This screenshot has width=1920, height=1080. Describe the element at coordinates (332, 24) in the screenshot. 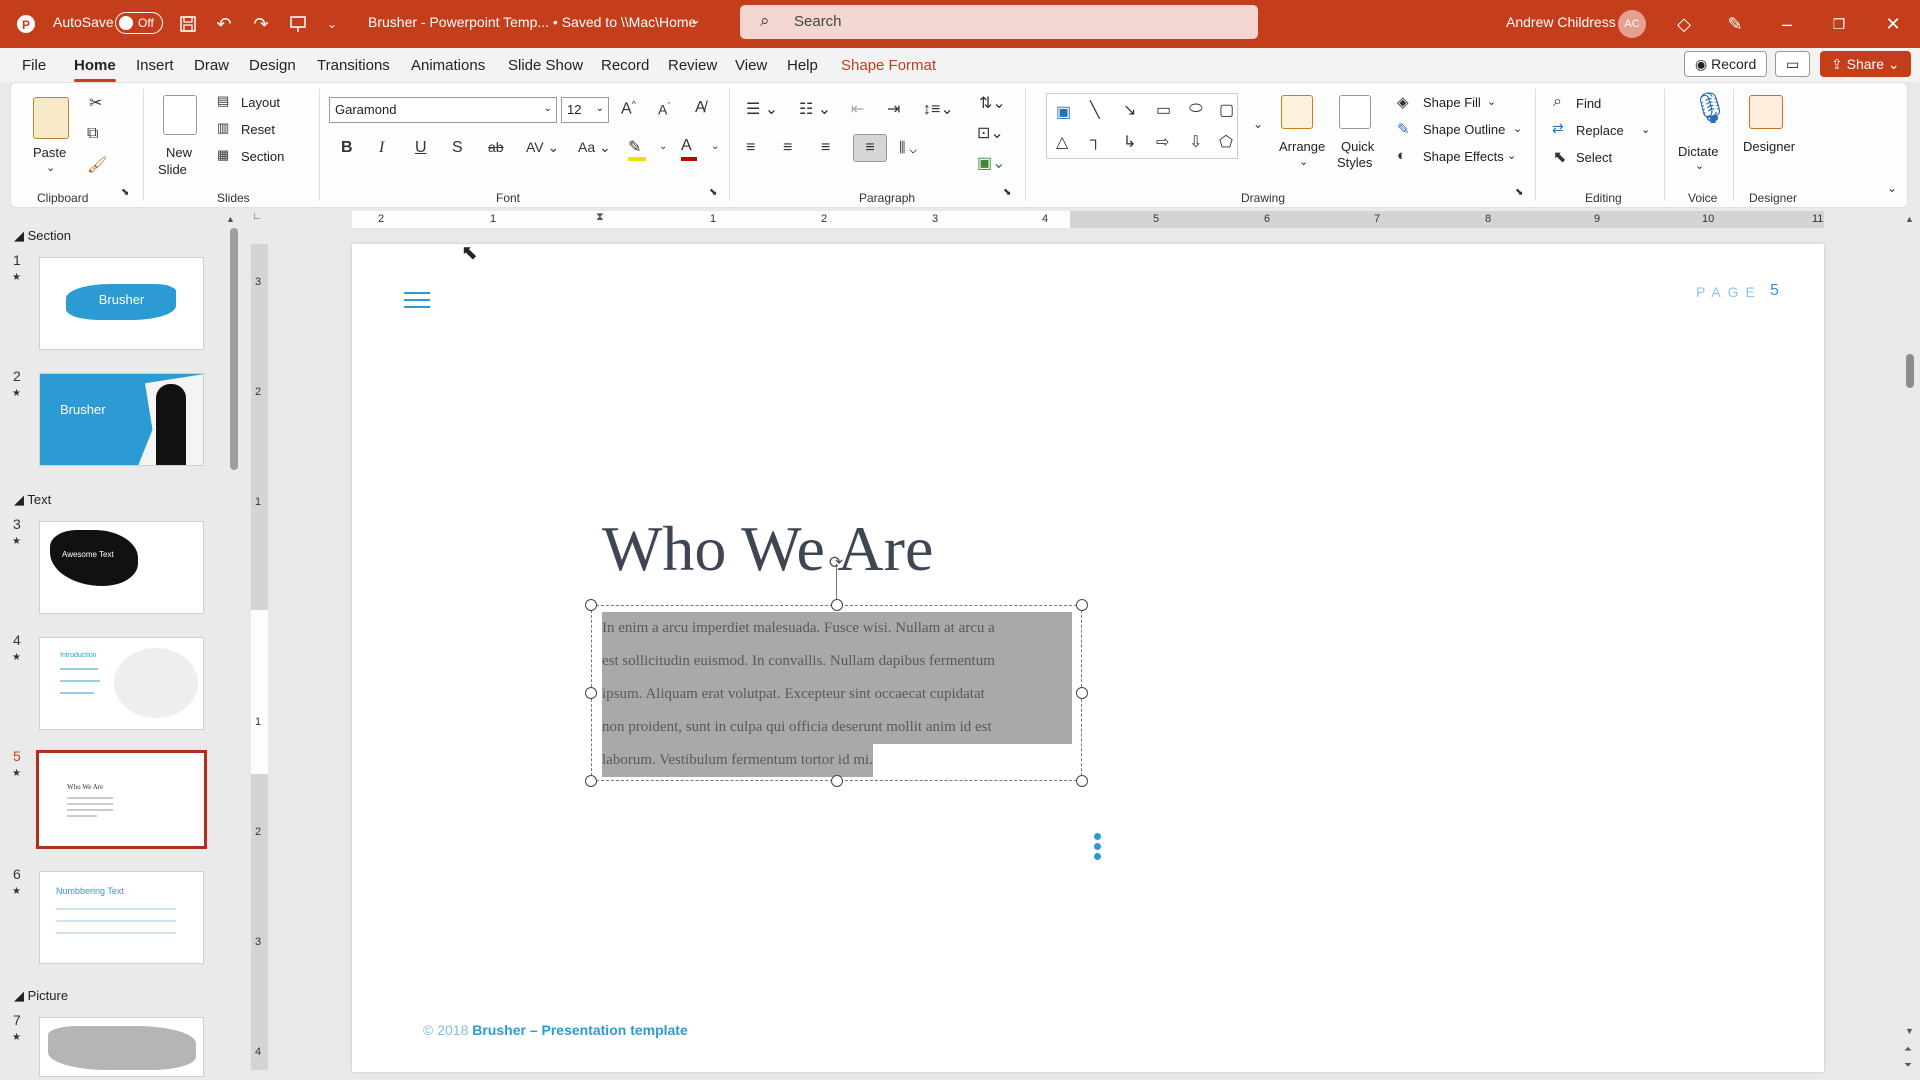

I see `customize-toolbar-icon: ⌄` at that location.